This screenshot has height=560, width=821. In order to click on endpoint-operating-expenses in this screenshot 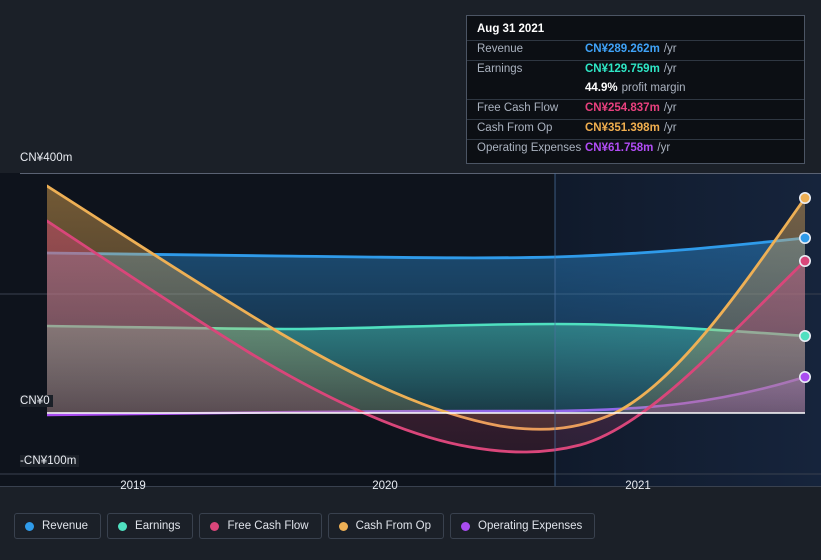, I will do `click(804, 377)`.